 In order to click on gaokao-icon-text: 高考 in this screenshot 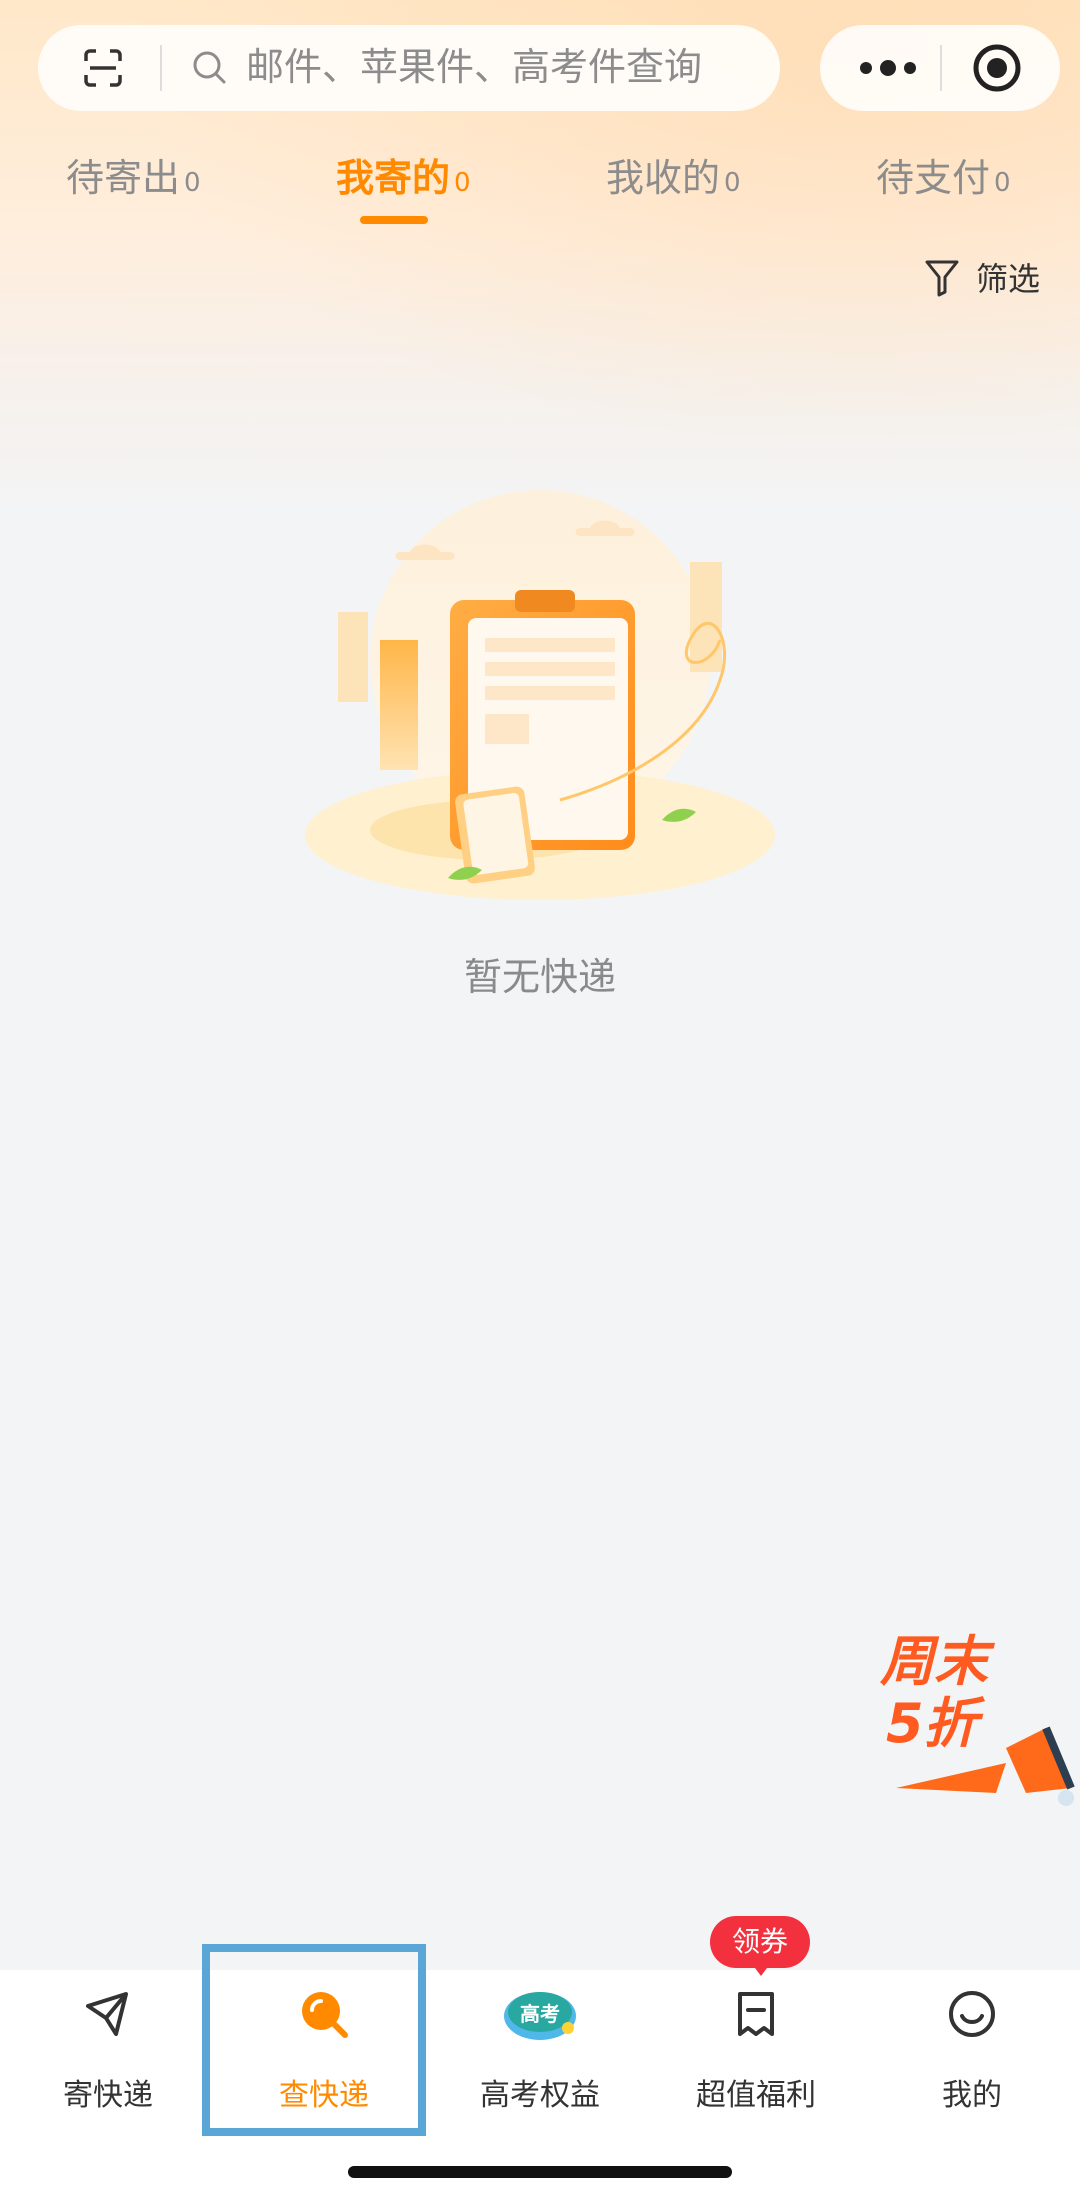, I will do `click(540, 2014)`.